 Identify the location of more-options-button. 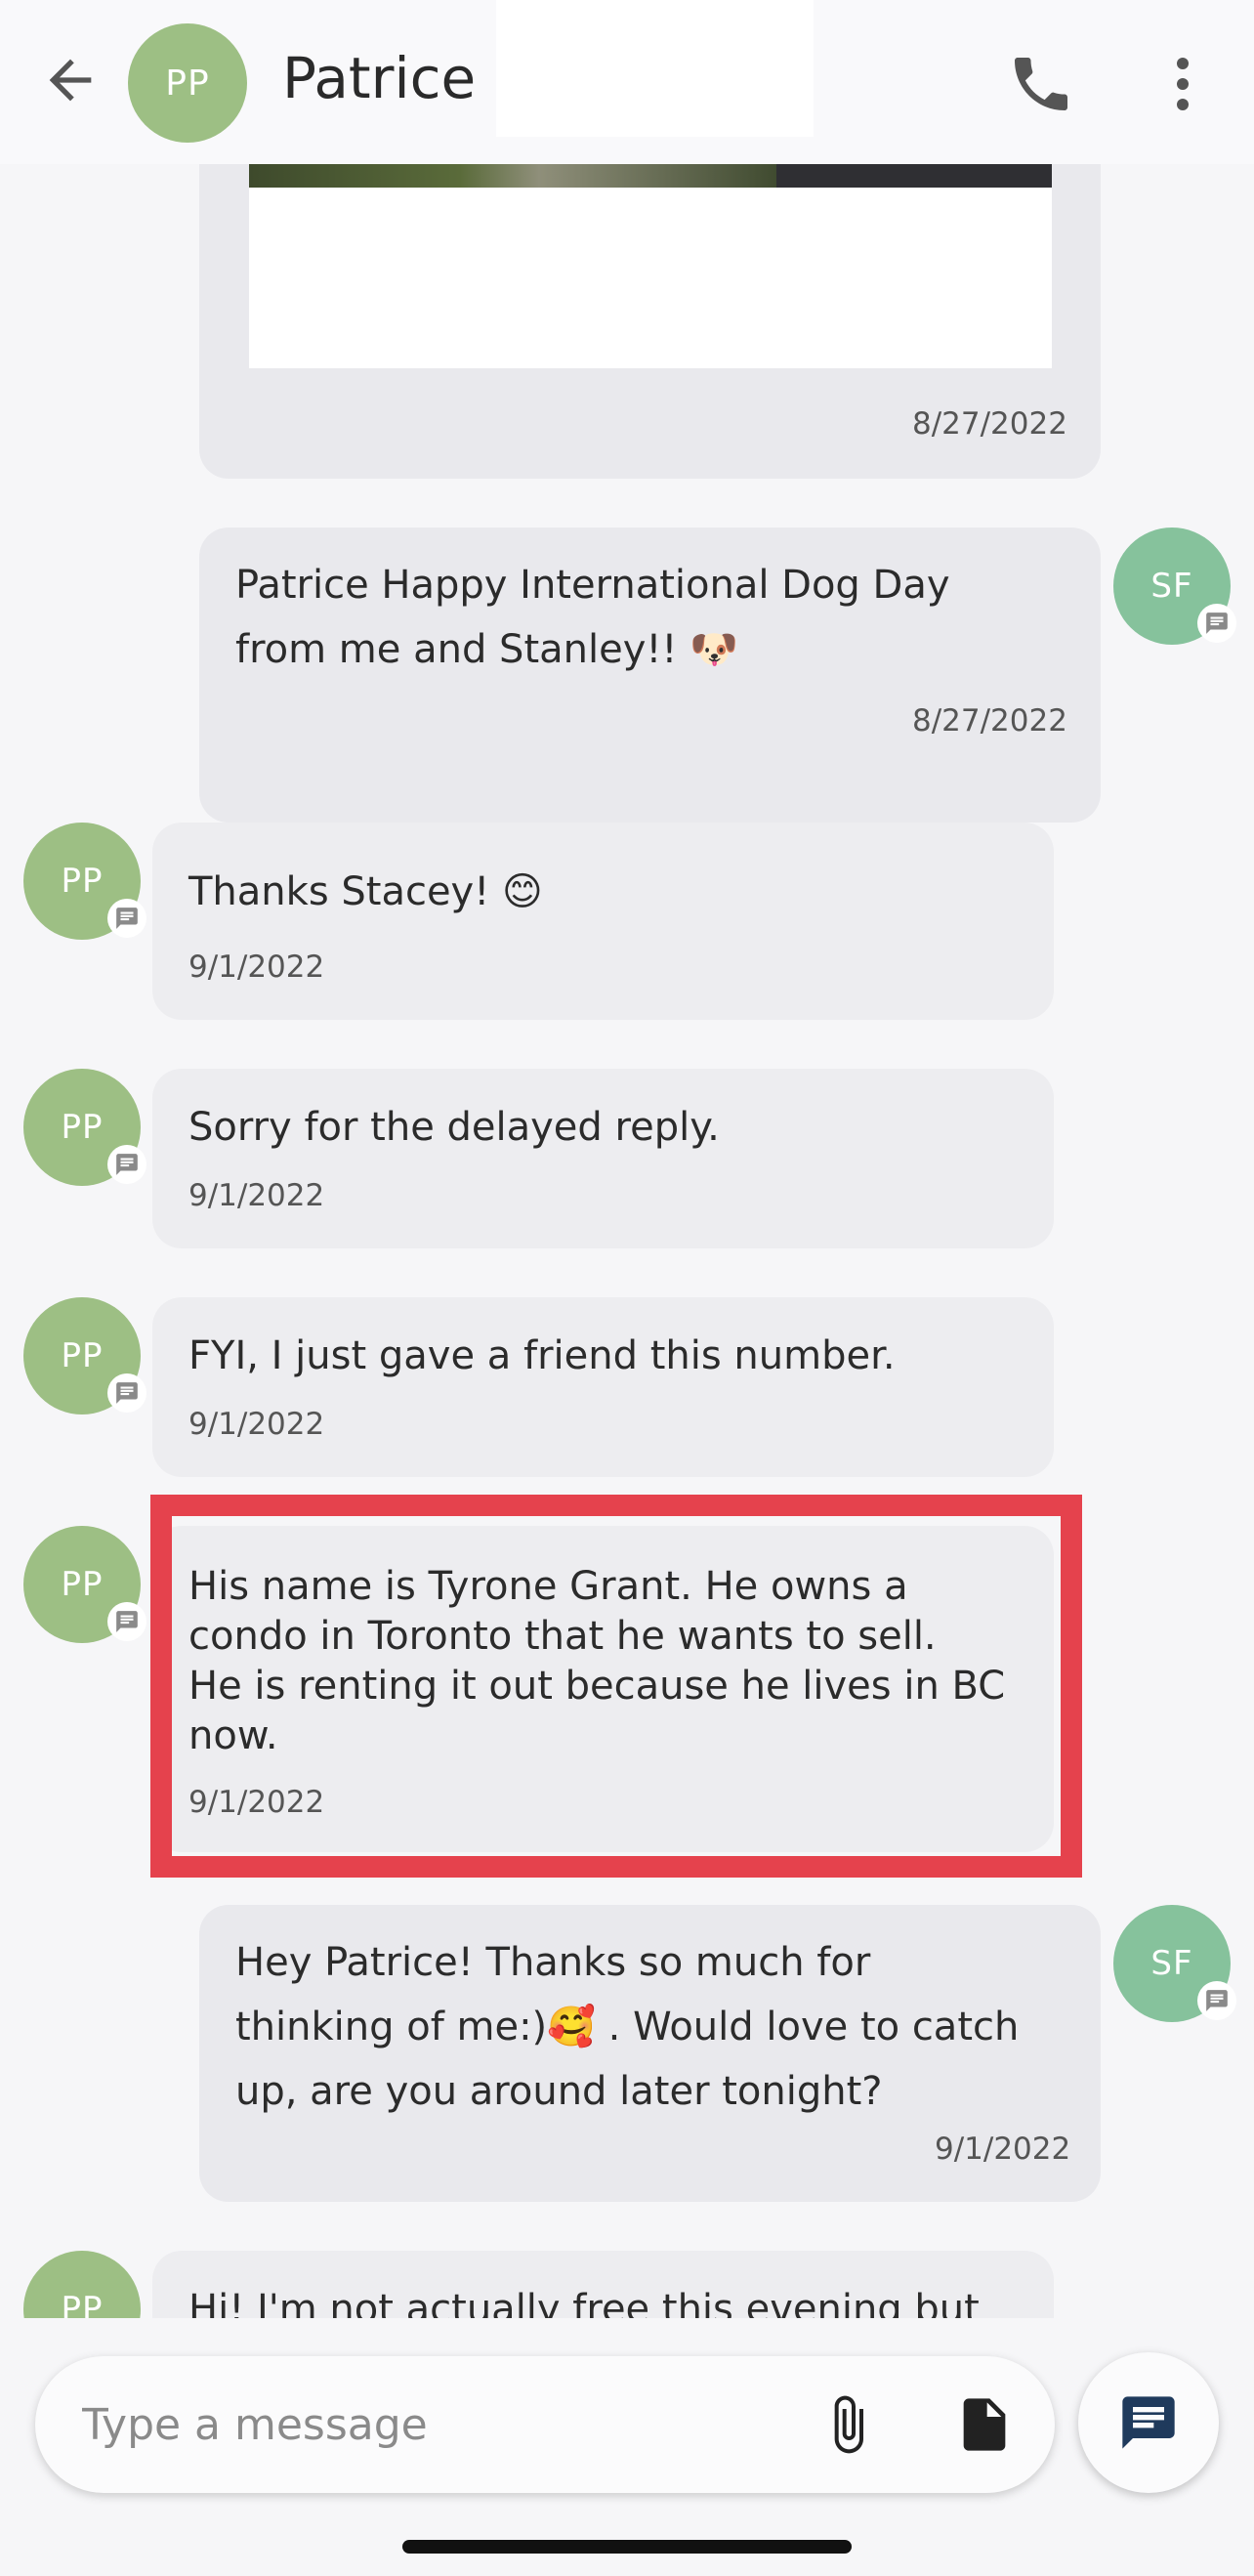
(1183, 84).